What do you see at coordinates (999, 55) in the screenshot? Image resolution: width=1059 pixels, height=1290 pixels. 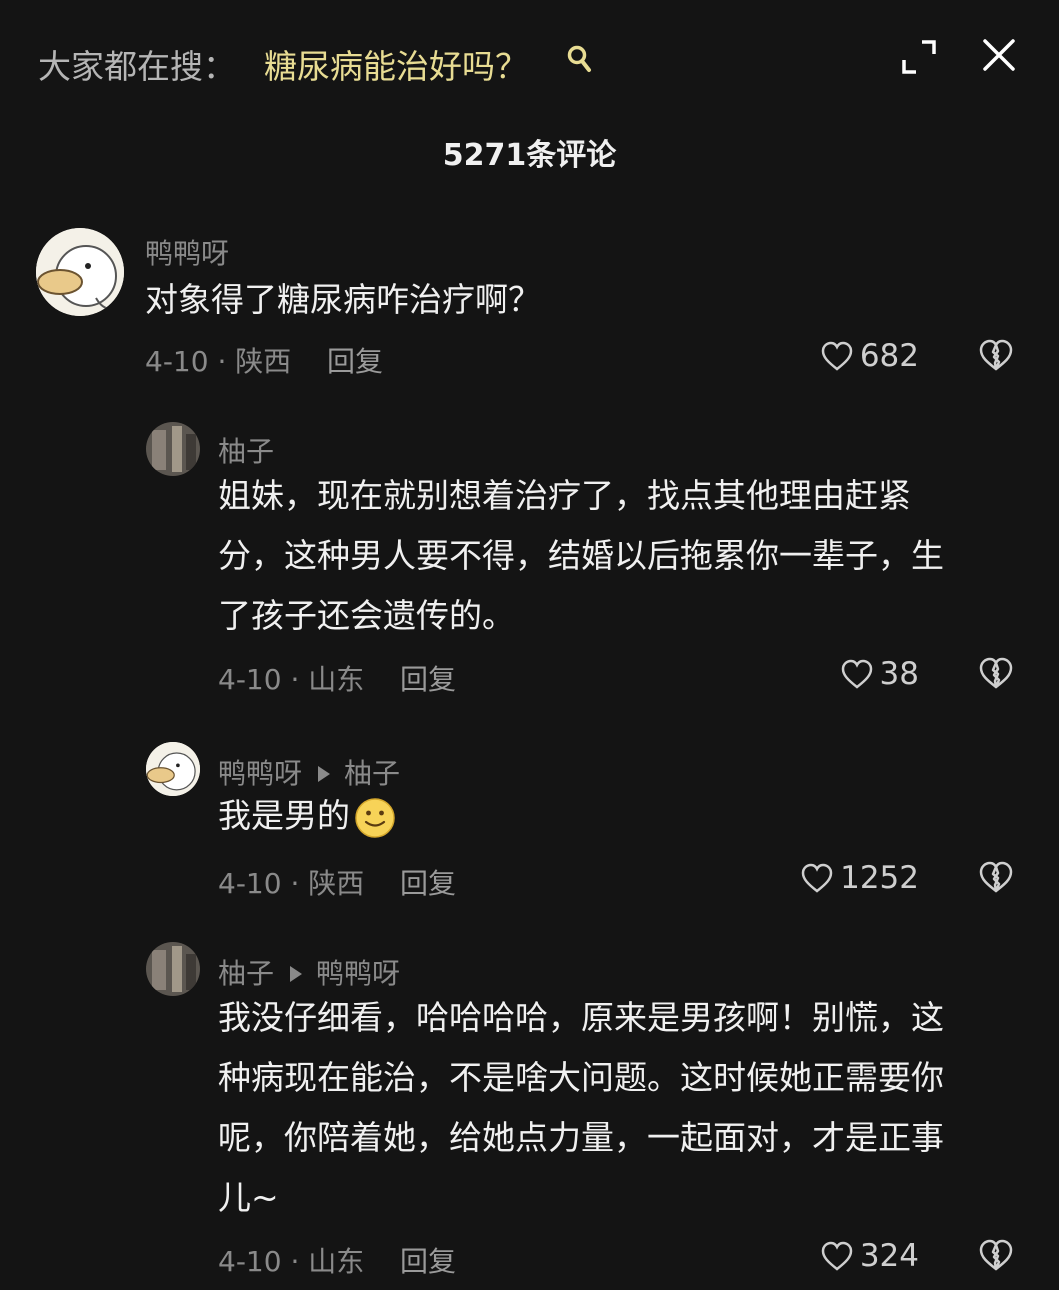 I see `close-icon` at bounding box center [999, 55].